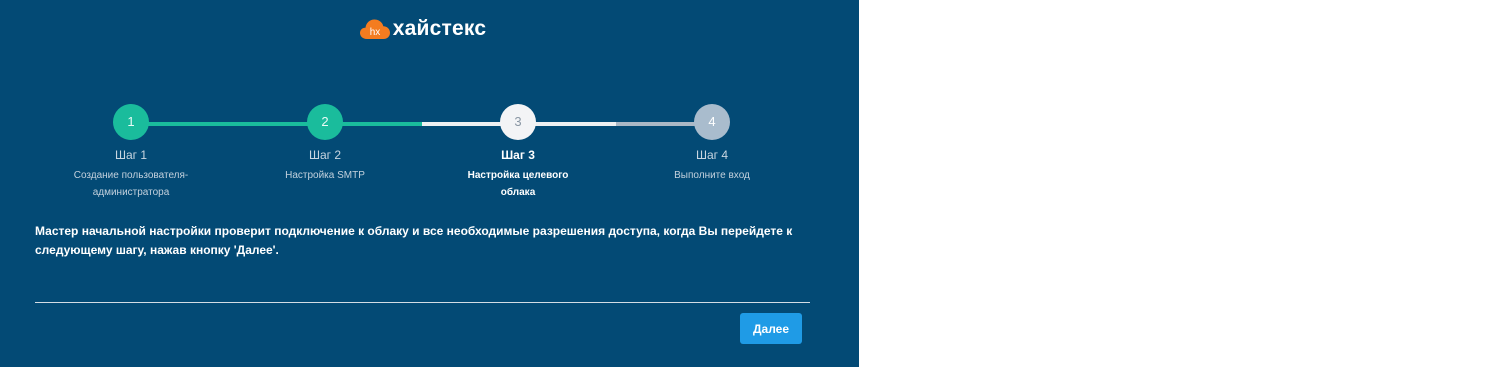  Describe the element at coordinates (325, 175) in the screenshot. I see `step-2-subtitle: Настройка SMTP` at that location.